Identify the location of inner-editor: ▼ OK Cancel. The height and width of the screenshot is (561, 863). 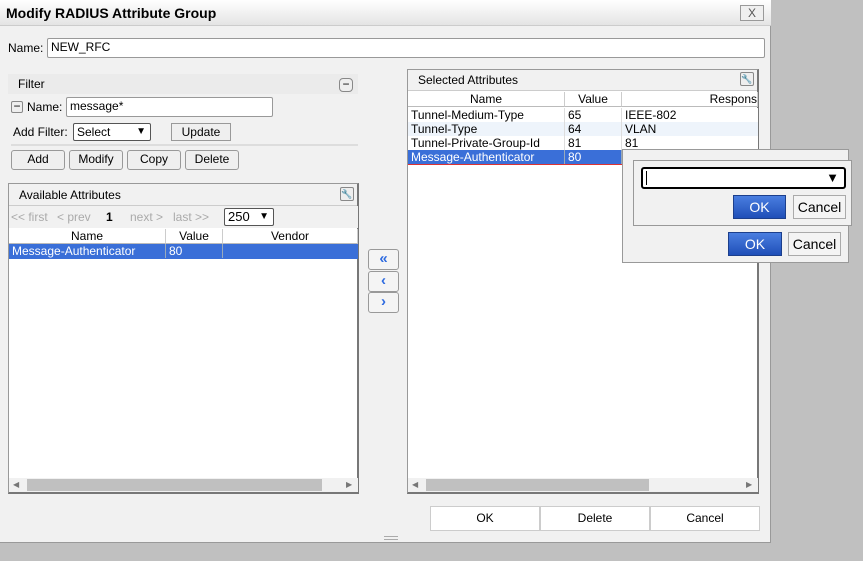
(742, 193).